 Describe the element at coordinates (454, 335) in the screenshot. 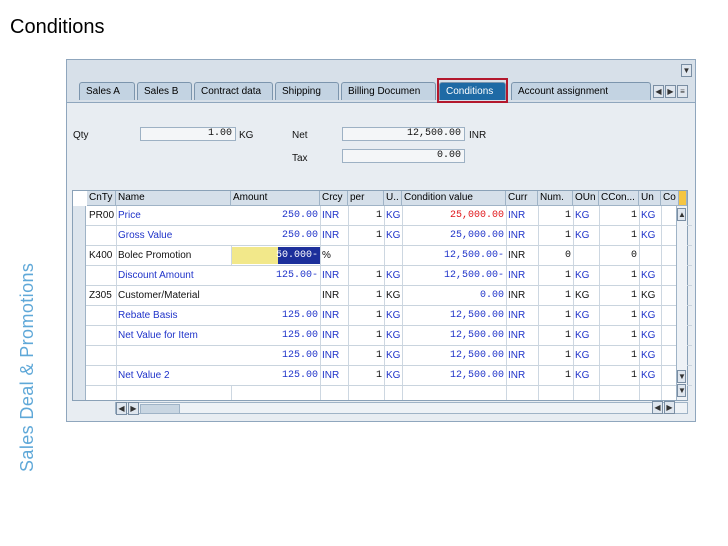

I see `cell-condition-value: 12,500.00` at that location.